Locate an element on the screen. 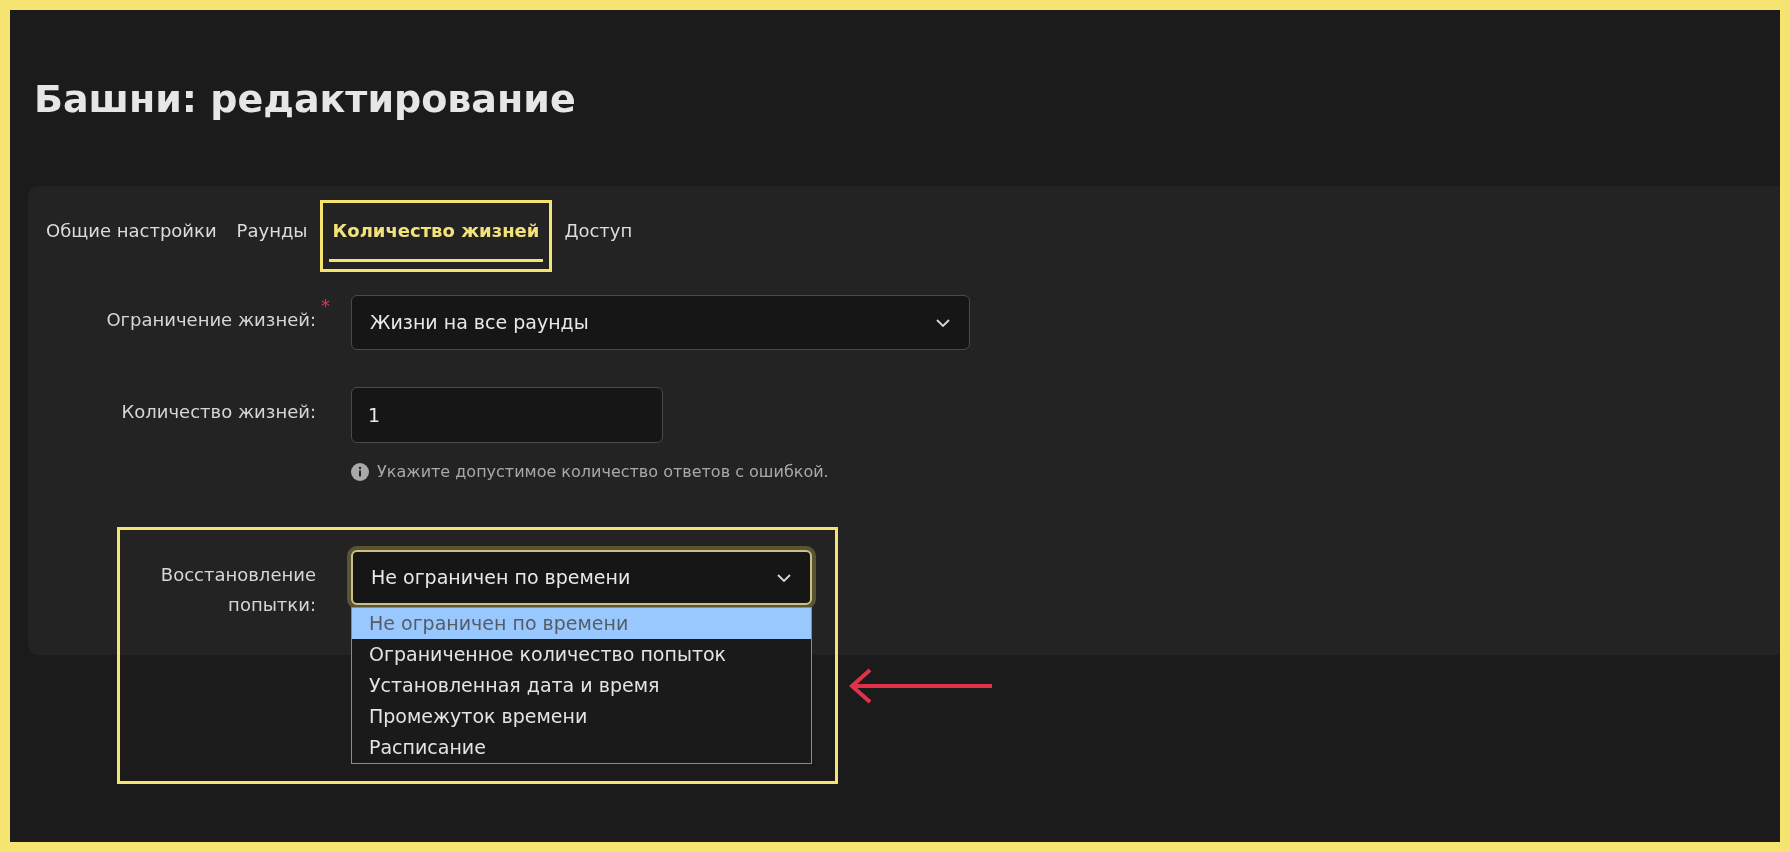 The height and width of the screenshot is (852, 1790). select-field: Жизни на все раунды is located at coordinates (660, 322).